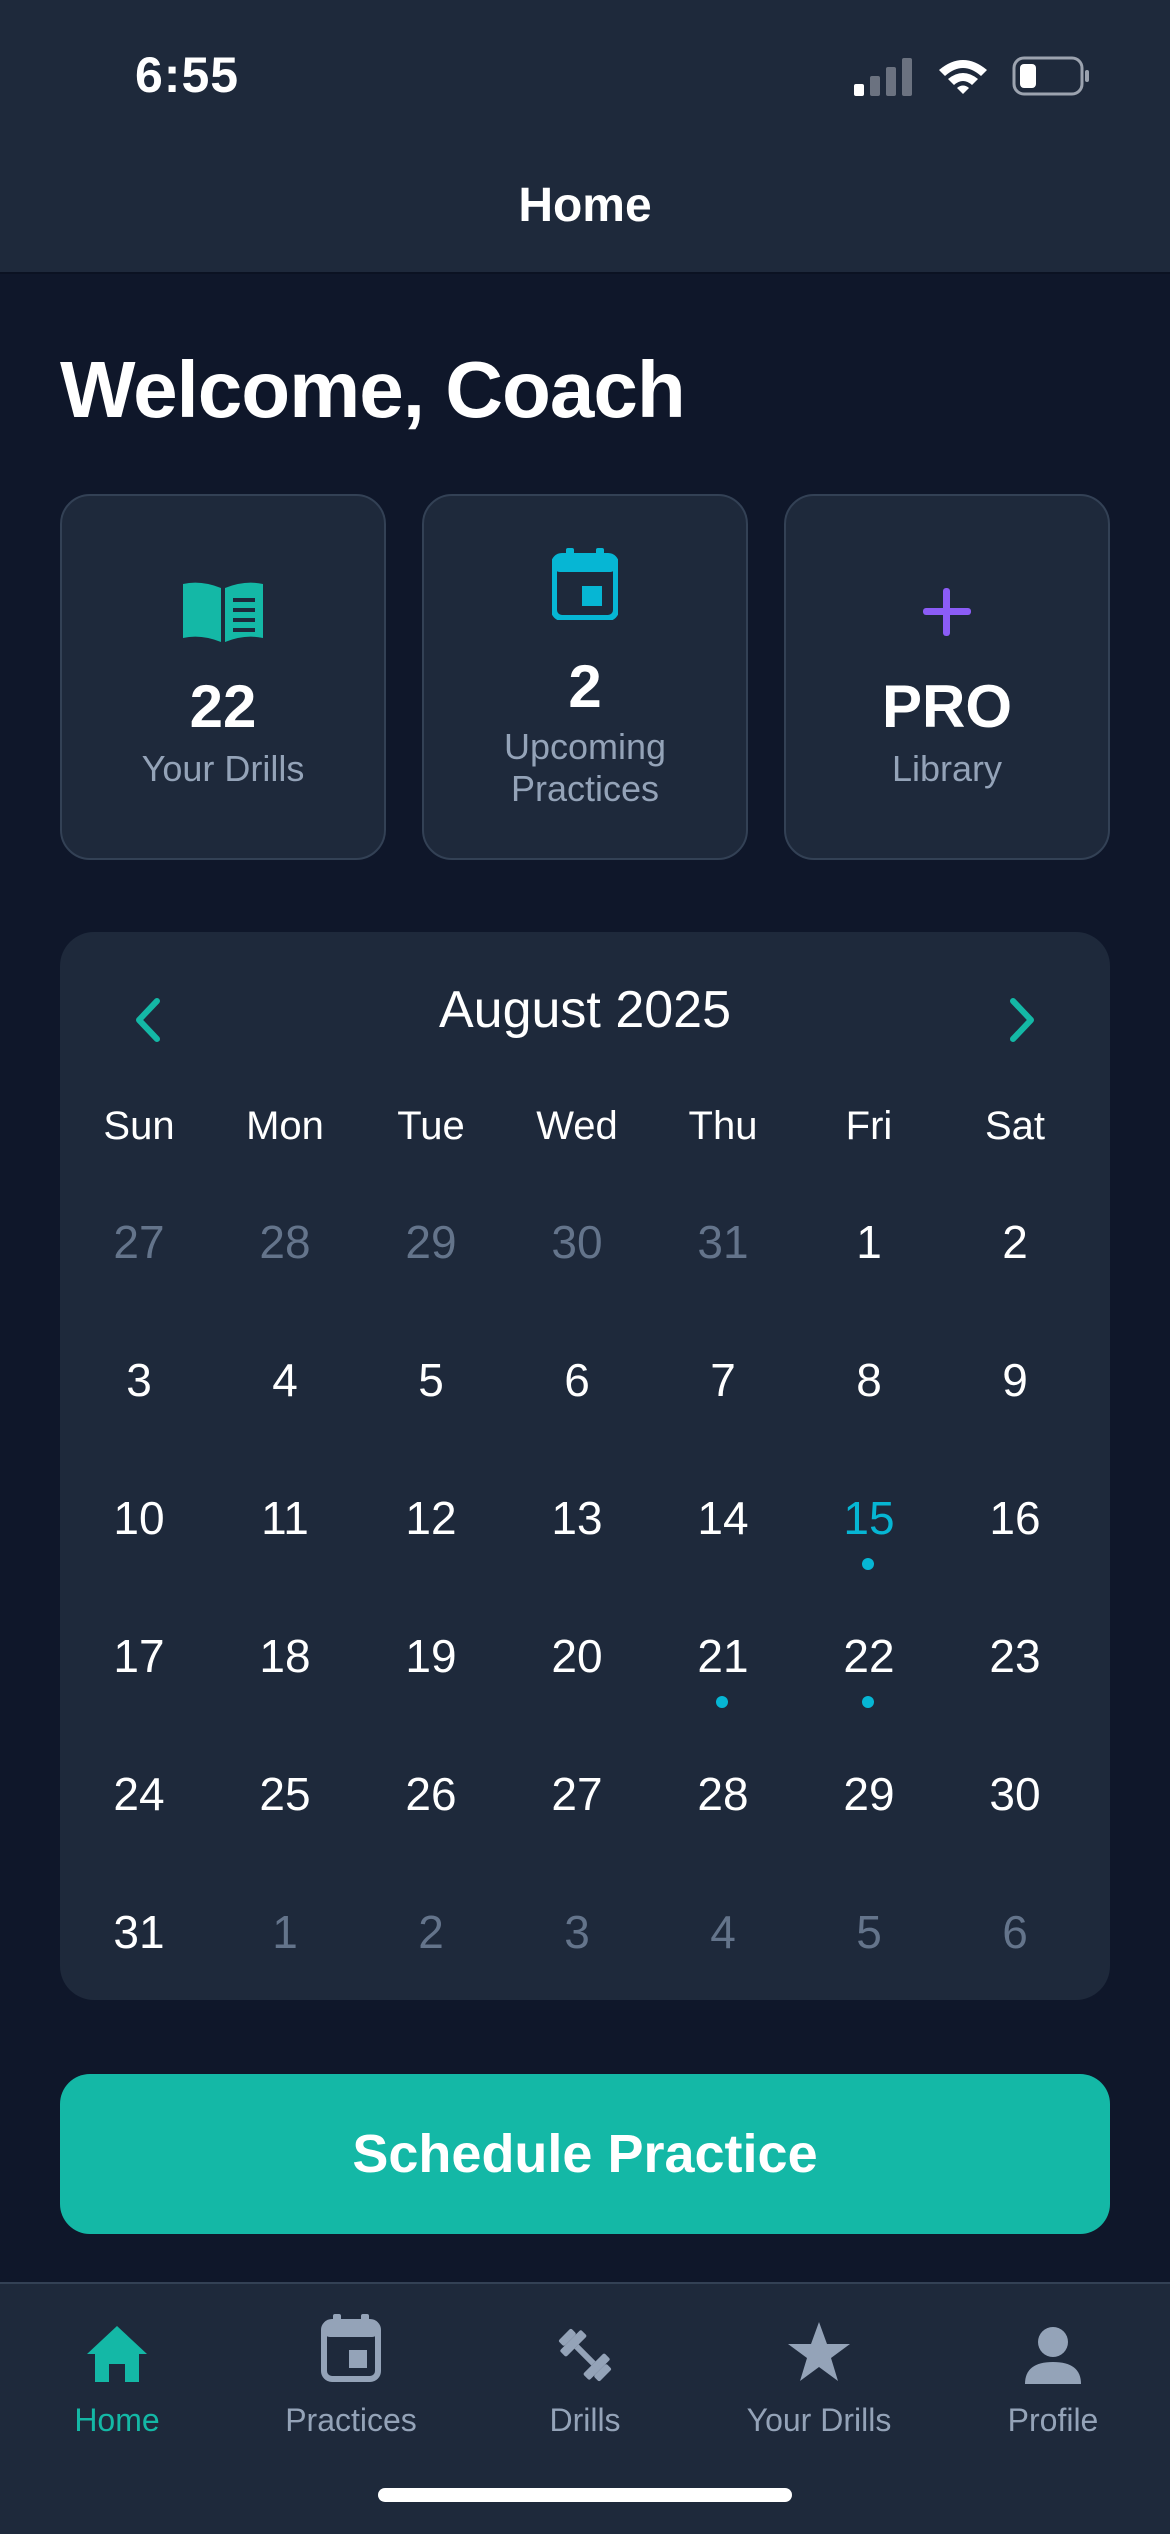 The width and height of the screenshot is (1170, 2534). I want to click on cellular-signal-icon, so click(883, 77).